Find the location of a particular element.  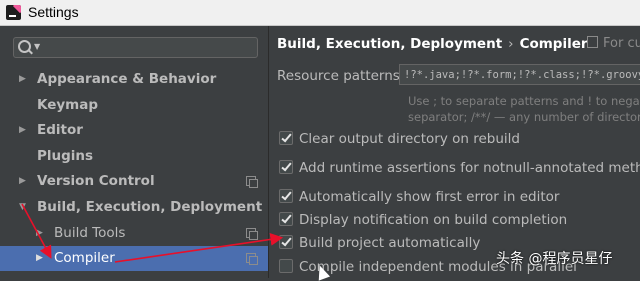

annotation-arrow-to-compiler is located at coordinates (36, 231).